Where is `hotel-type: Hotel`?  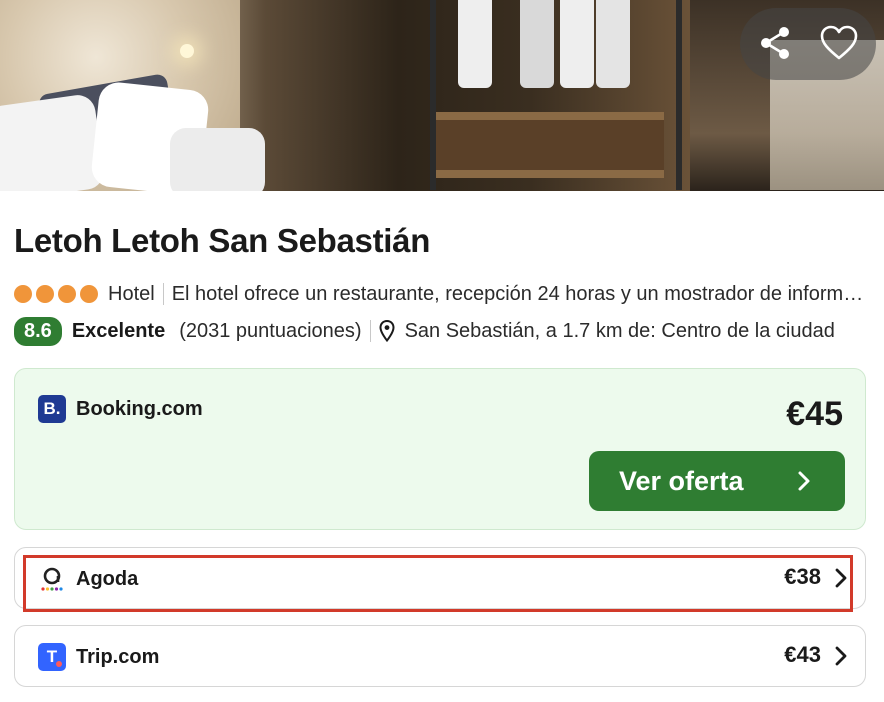
hotel-type: Hotel is located at coordinates (131, 293).